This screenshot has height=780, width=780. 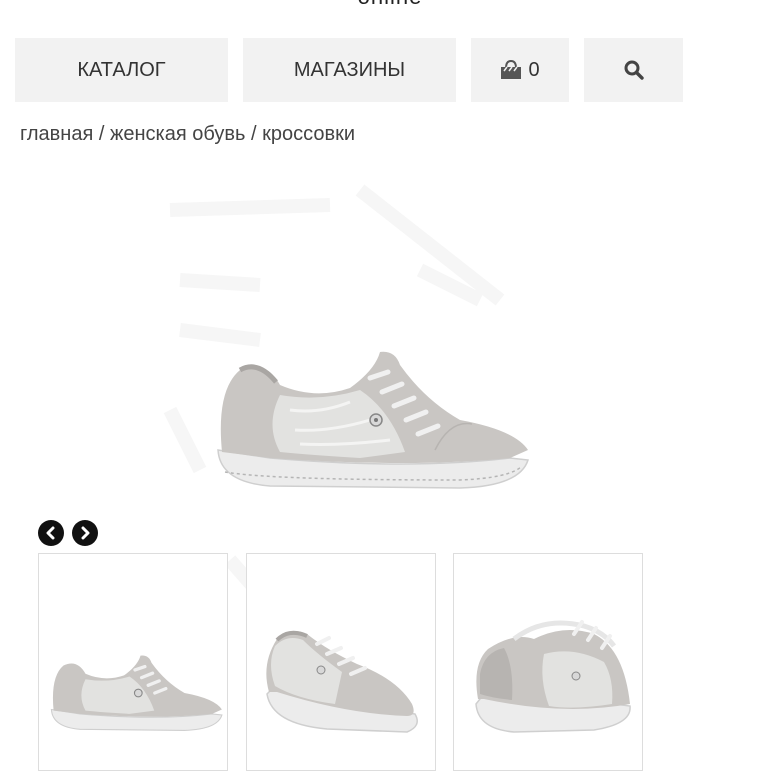 I want to click on catalog-label: КАТАЛОГ, so click(x=121, y=69).